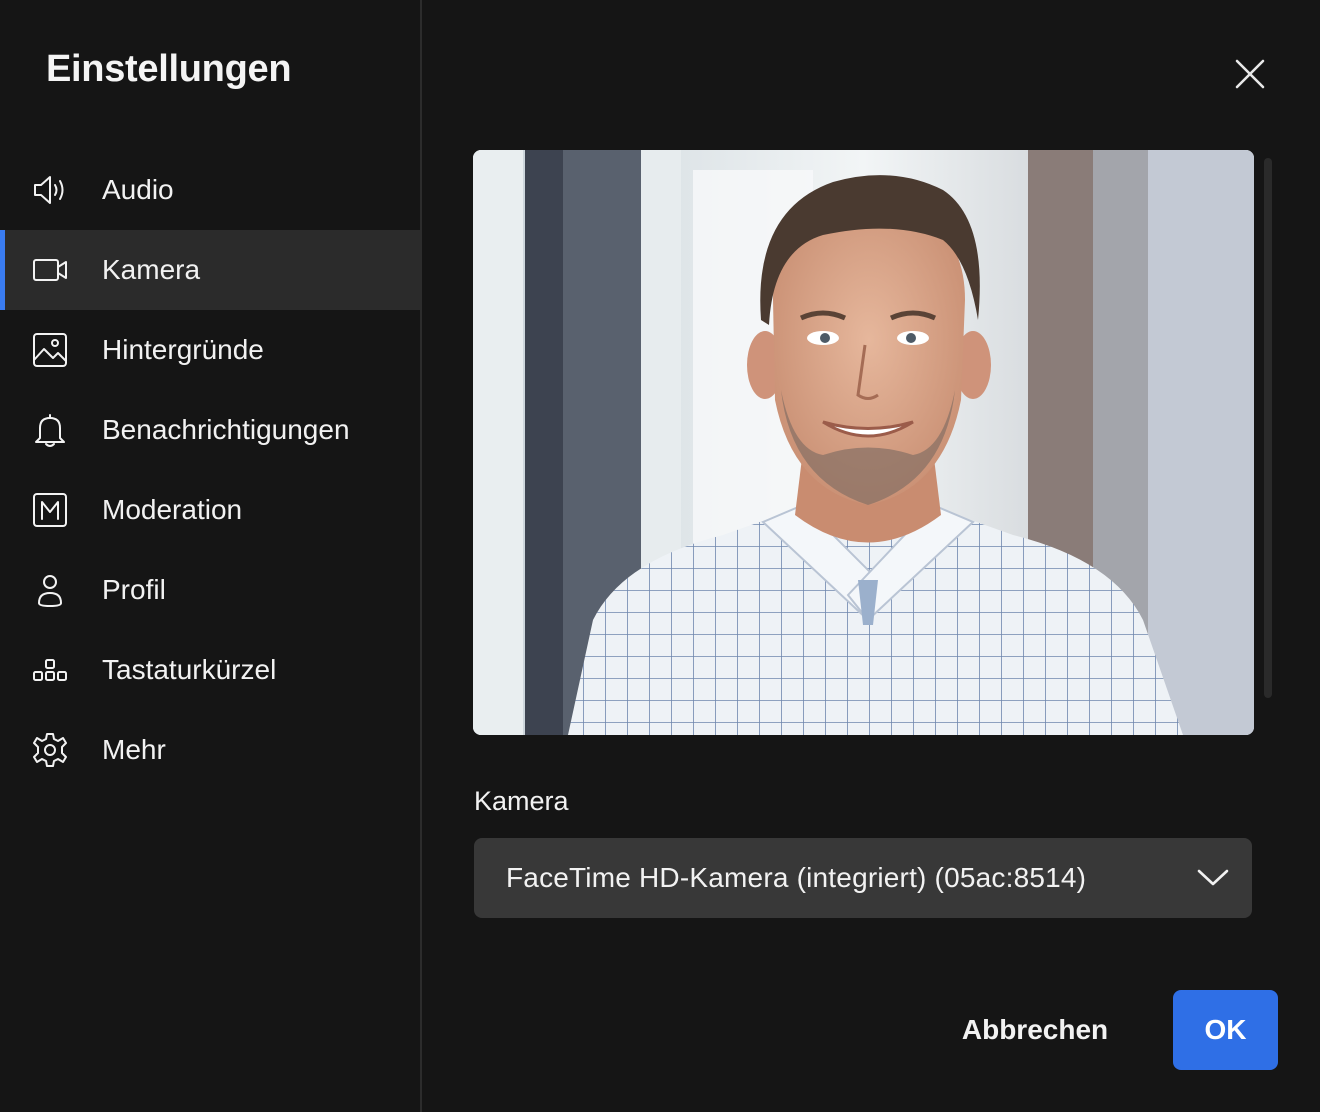 This screenshot has width=1320, height=1112. I want to click on camera-field-label: Kamera, so click(521, 801).